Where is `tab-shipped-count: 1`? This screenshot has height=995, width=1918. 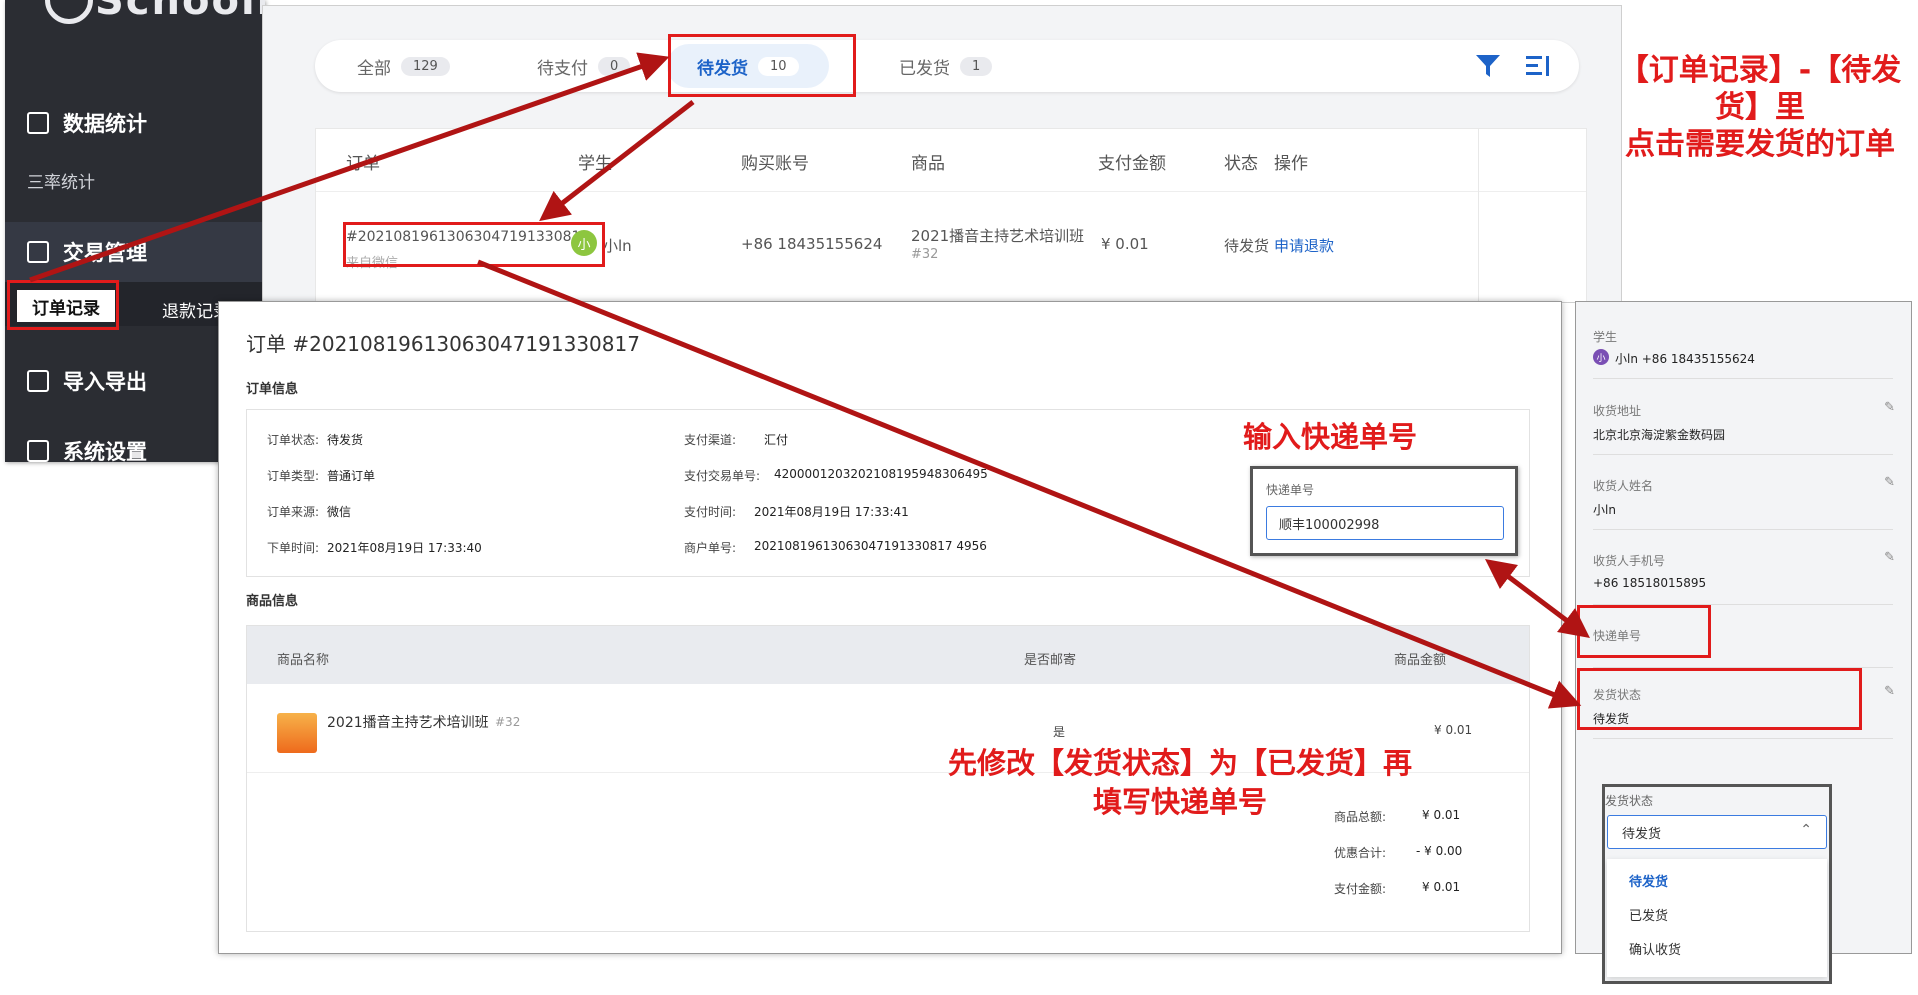
tab-shipped-count: 1 is located at coordinates (976, 66).